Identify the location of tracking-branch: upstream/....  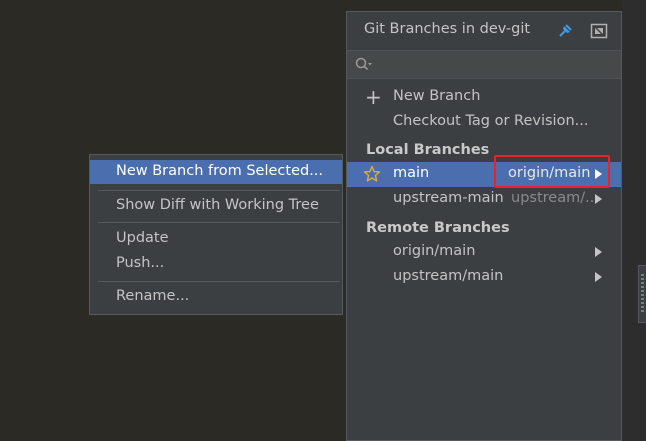
(555, 198).